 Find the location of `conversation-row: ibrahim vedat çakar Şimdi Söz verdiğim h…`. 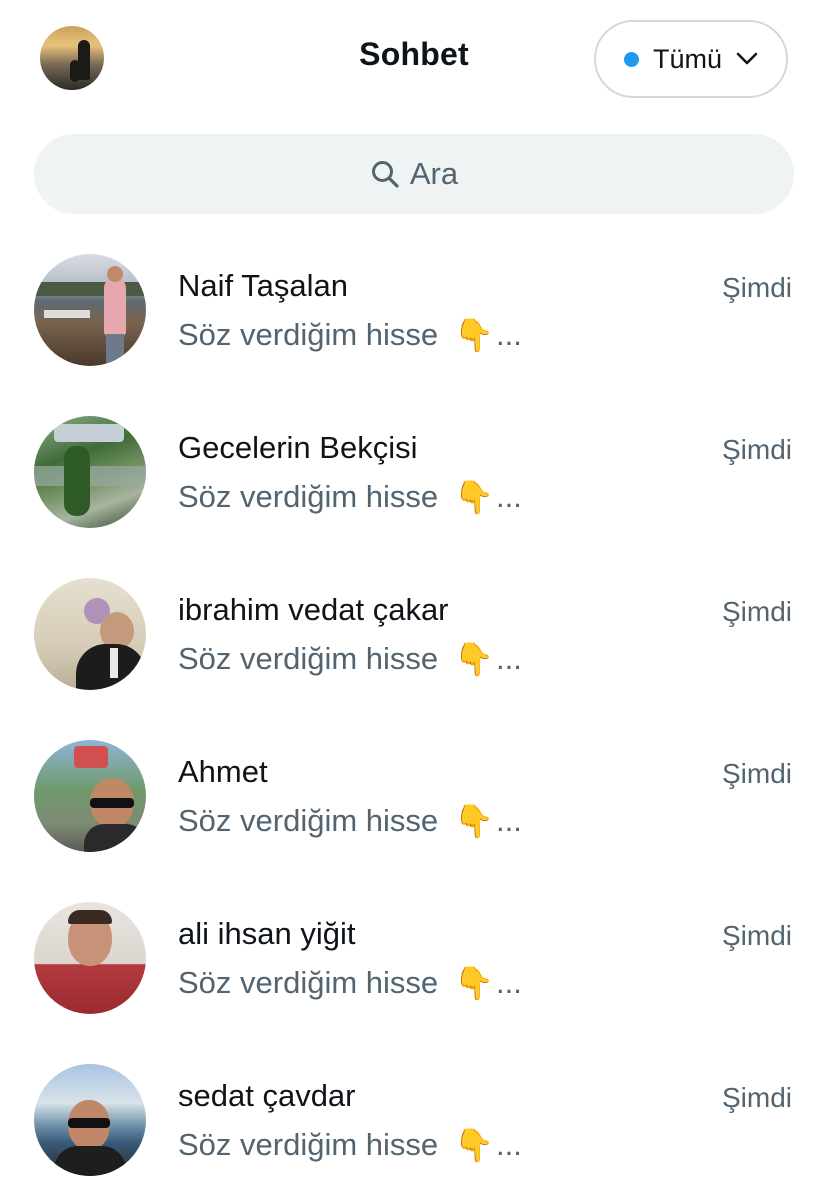

conversation-row: ibrahim vedat çakar Şimdi Söz verdiğim h… is located at coordinates (414, 635).